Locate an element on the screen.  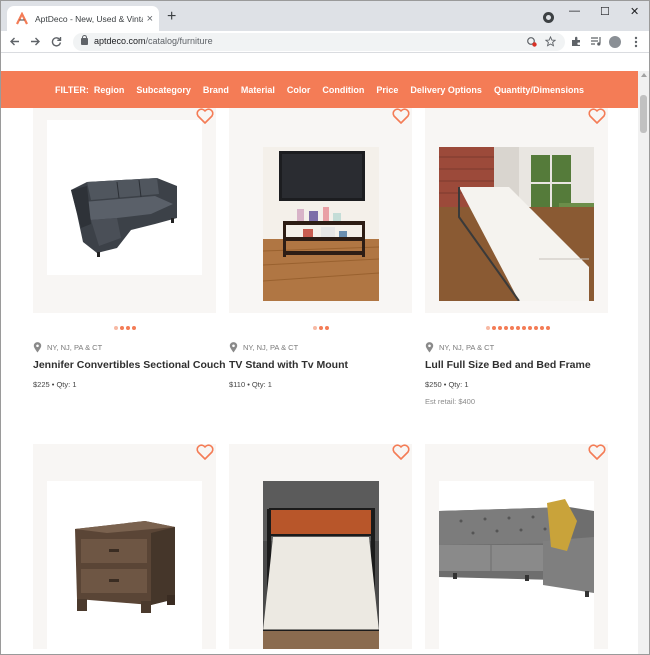
filter-condition: Condition is located at coordinates (343, 90).